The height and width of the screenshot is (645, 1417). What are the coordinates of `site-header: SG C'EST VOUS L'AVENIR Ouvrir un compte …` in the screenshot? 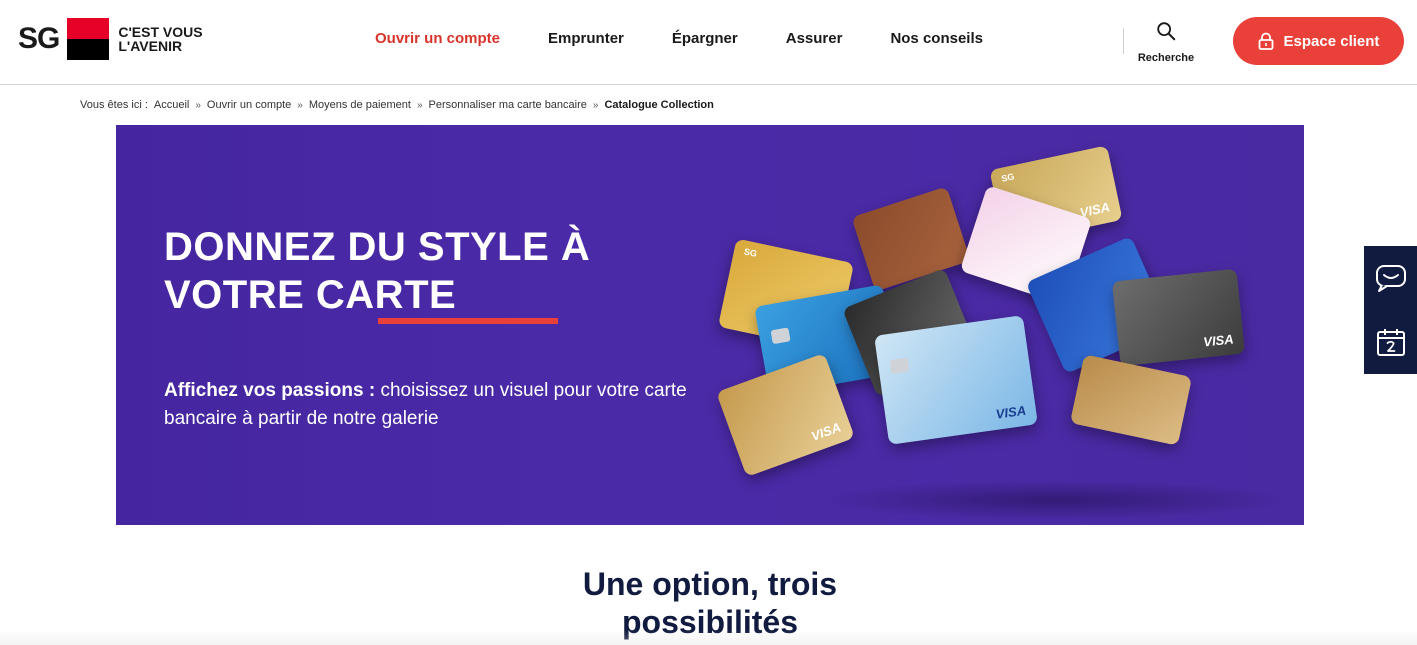 It's located at (708, 42).